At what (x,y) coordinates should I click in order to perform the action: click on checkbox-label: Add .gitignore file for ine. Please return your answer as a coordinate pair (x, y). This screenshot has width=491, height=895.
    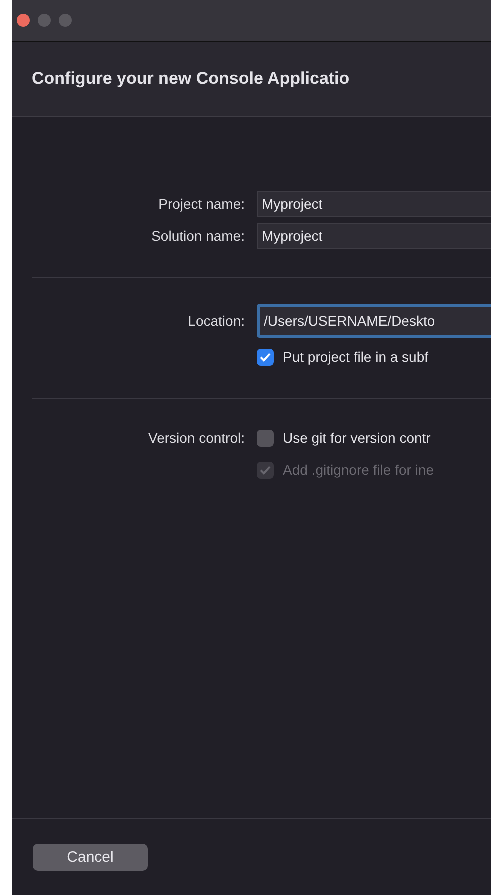
    Looking at the image, I should click on (358, 470).